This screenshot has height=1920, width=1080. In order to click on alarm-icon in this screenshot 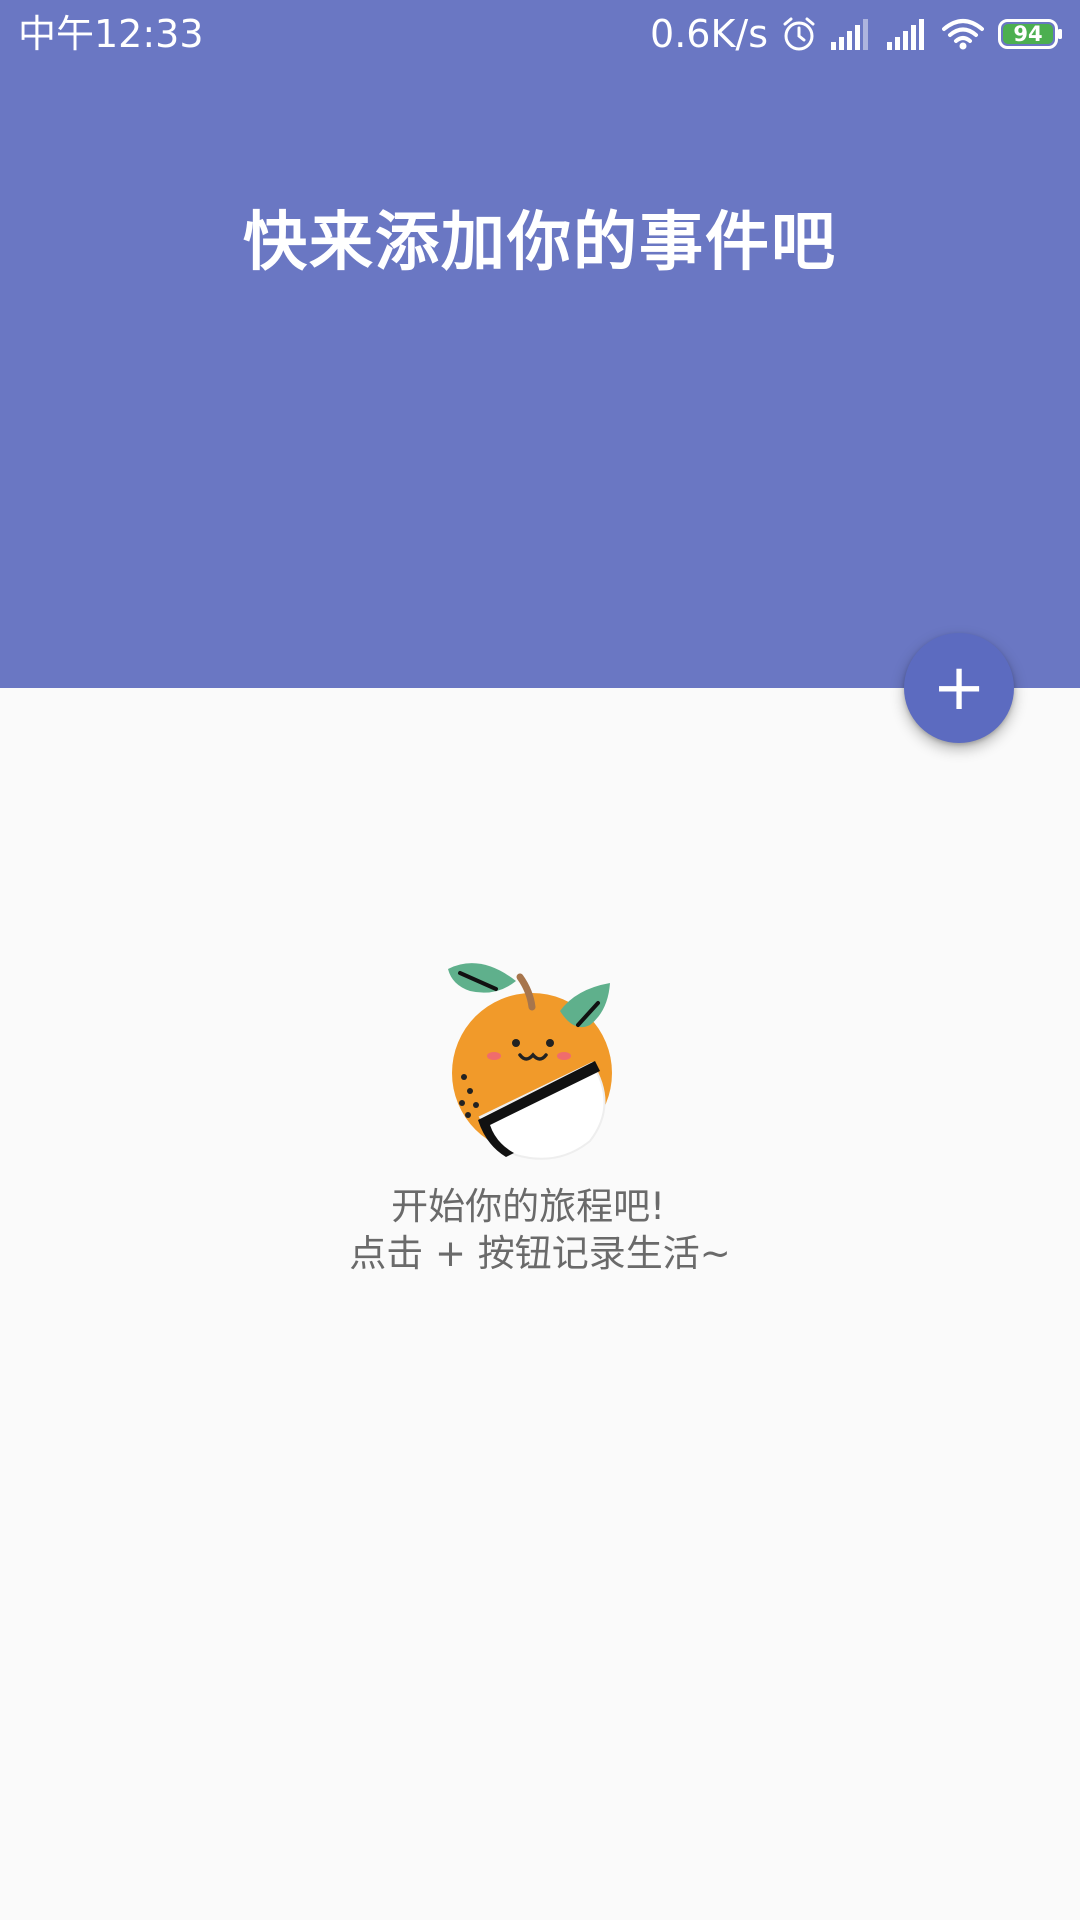, I will do `click(799, 34)`.